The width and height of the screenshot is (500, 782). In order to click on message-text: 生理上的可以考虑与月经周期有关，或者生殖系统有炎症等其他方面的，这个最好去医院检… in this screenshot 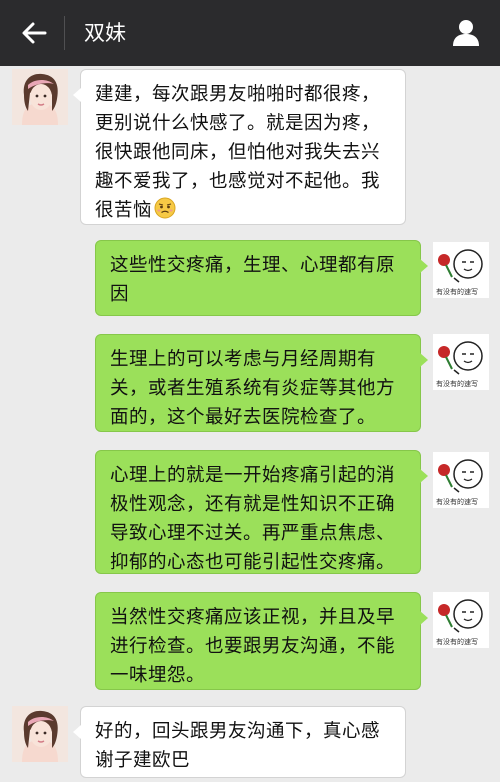, I will do `click(253, 388)`.